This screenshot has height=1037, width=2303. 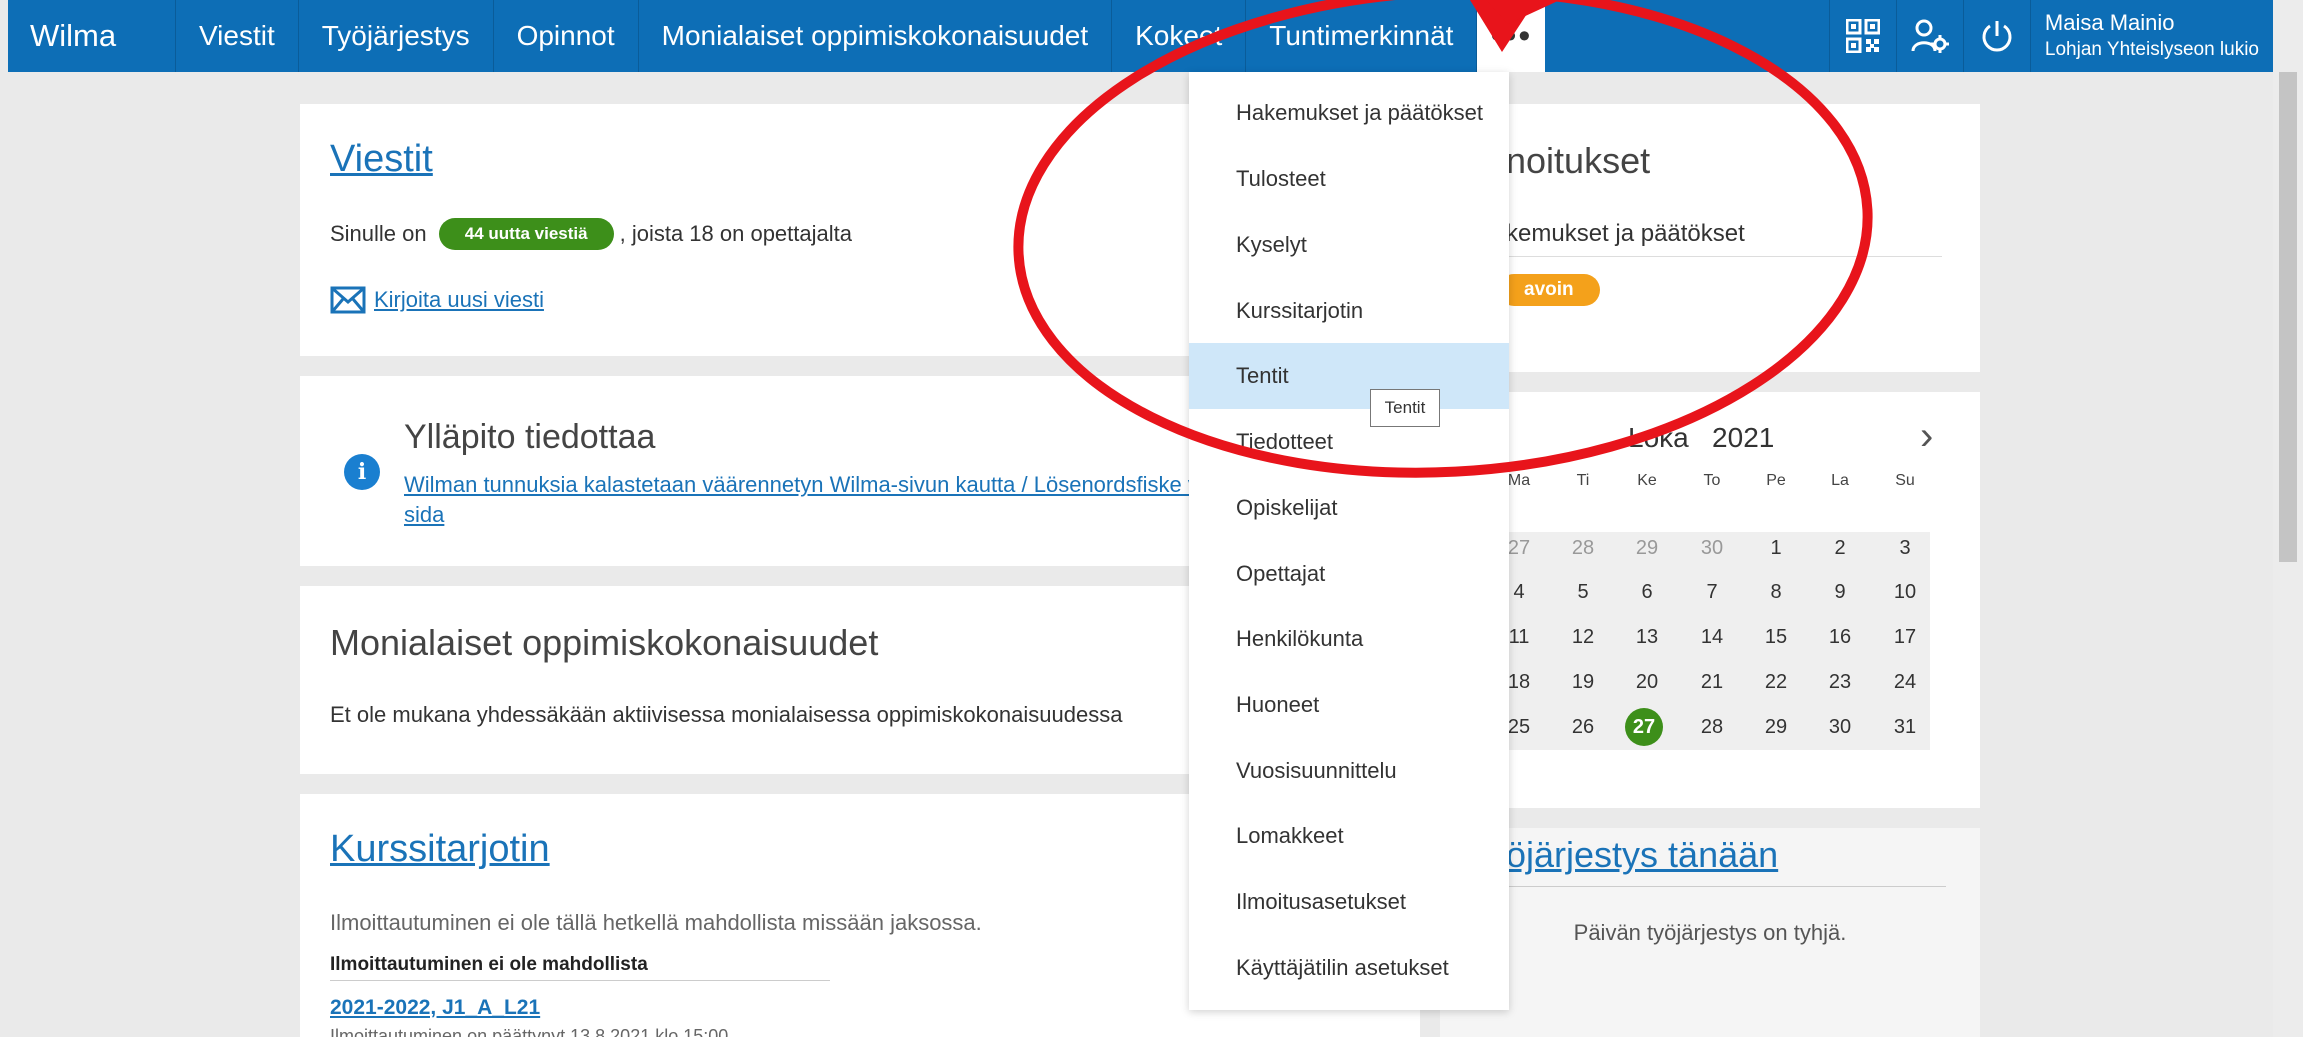 I want to click on monialaiset-title: Monialaiset oppimiskokonaisuudet, so click(x=604, y=642).